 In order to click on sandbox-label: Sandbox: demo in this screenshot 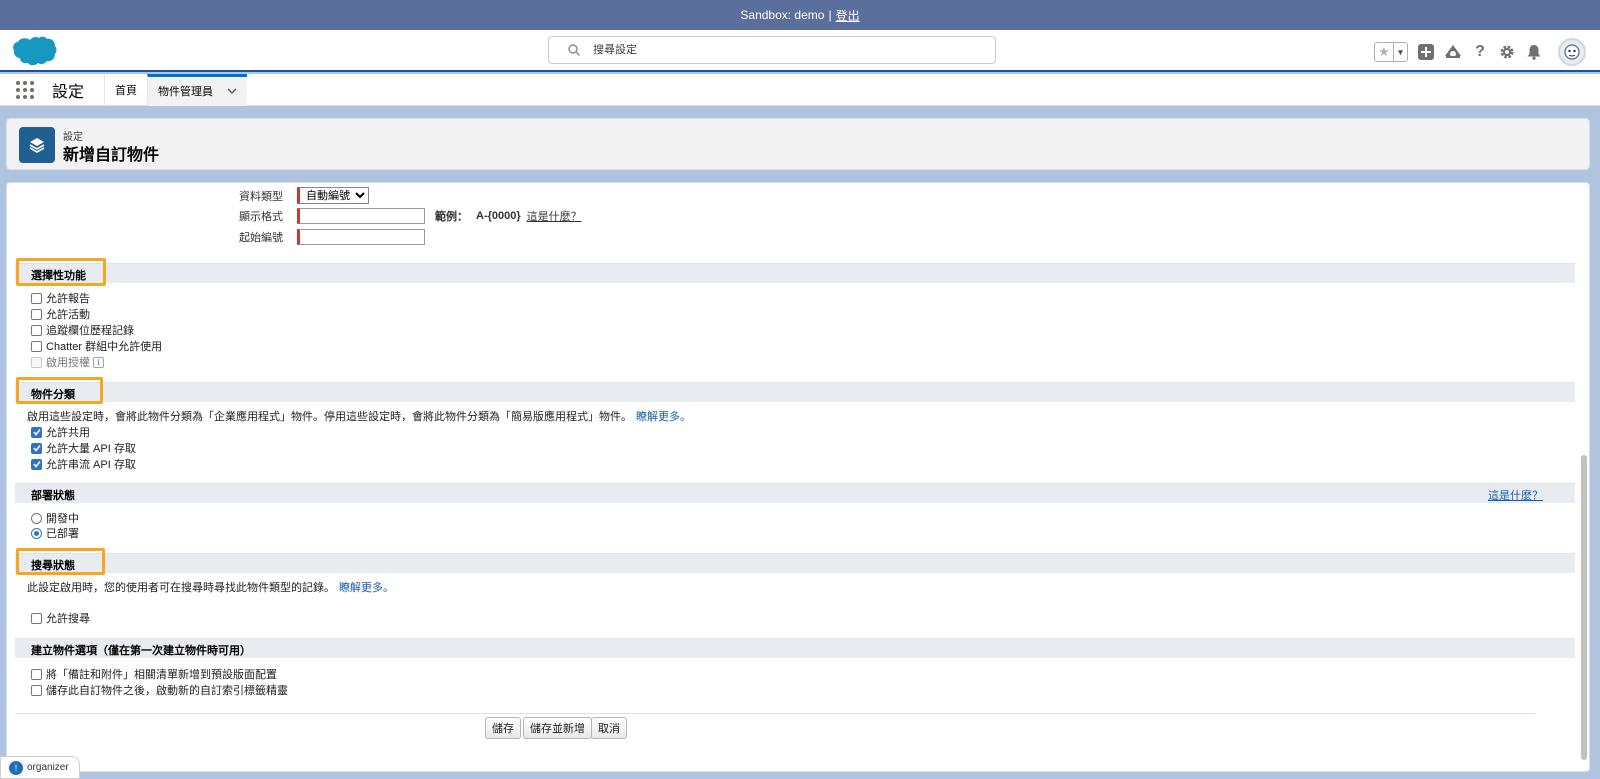, I will do `click(782, 15)`.